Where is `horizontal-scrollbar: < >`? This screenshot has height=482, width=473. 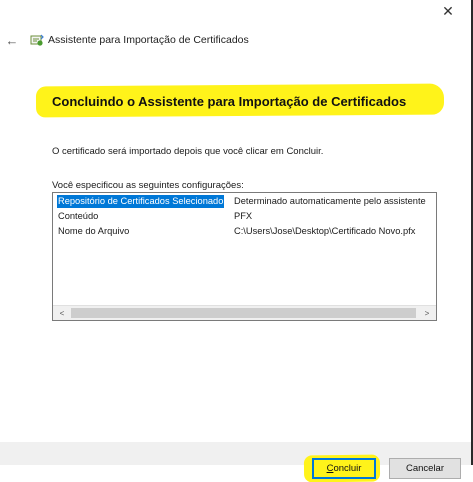 horizontal-scrollbar: < > is located at coordinates (244, 312).